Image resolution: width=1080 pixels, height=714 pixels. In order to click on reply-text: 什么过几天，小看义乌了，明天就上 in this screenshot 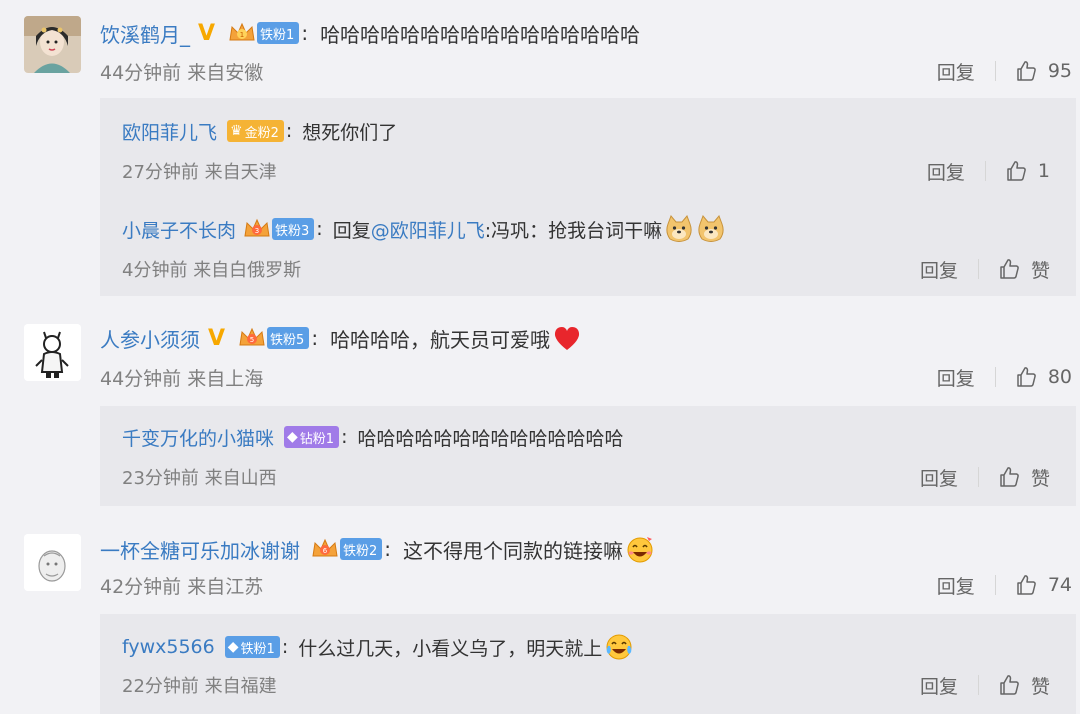, I will do `click(450, 648)`.